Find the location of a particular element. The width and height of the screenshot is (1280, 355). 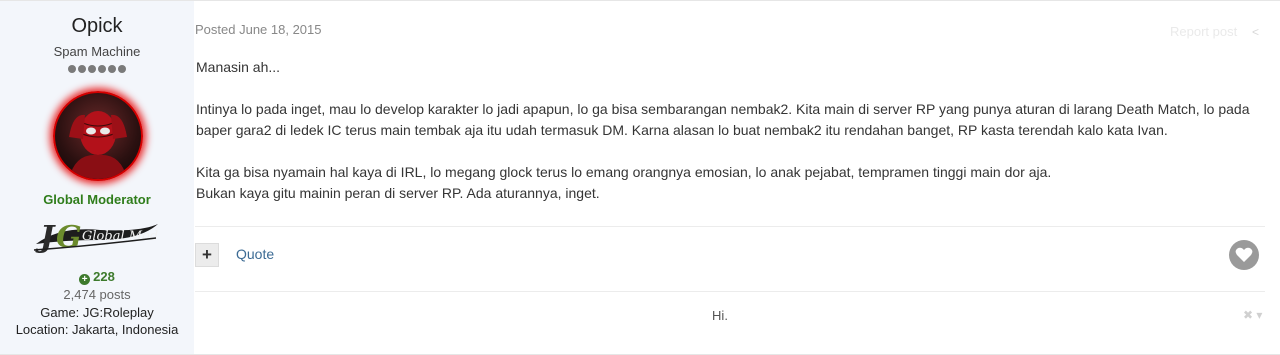

reputation-count: 228 is located at coordinates (104, 276).